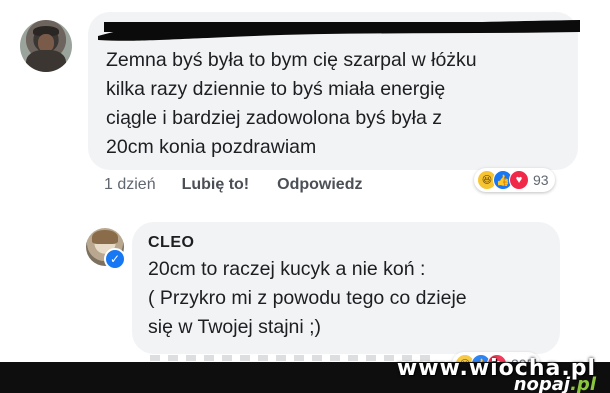 This screenshot has height=393, width=610. What do you see at coordinates (46, 46) in the screenshot?
I see `commenter-avatar` at bounding box center [46, 46].